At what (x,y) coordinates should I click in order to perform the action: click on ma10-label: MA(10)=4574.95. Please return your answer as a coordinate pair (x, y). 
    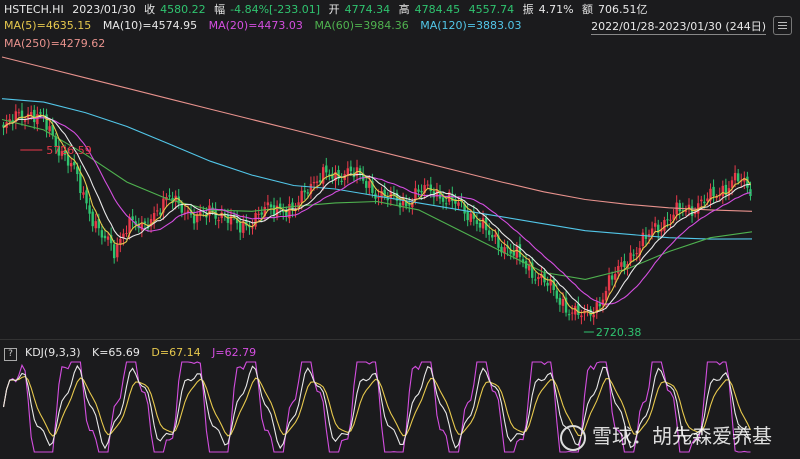
    Looking at the image, I should click on (150, 25).